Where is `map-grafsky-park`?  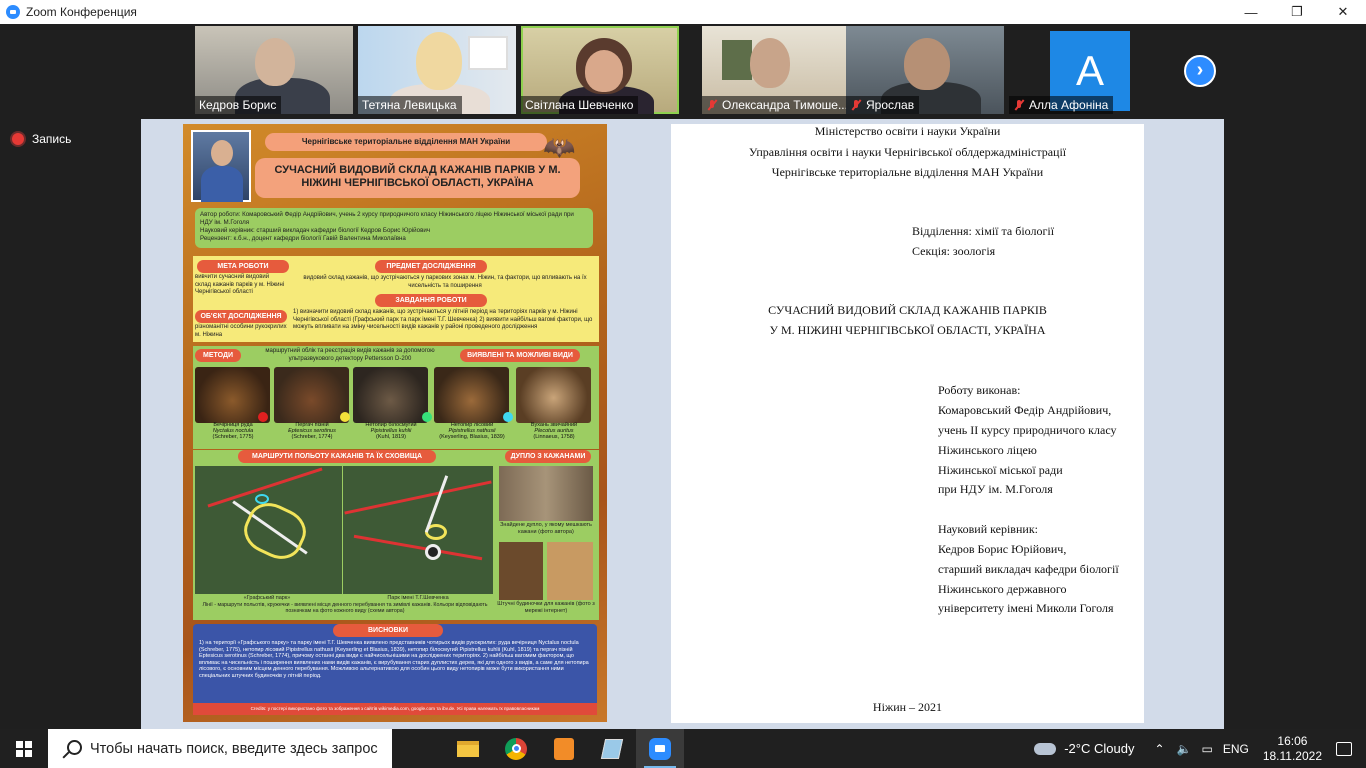 map-grafsky-park is located at coordinates (268, 530).